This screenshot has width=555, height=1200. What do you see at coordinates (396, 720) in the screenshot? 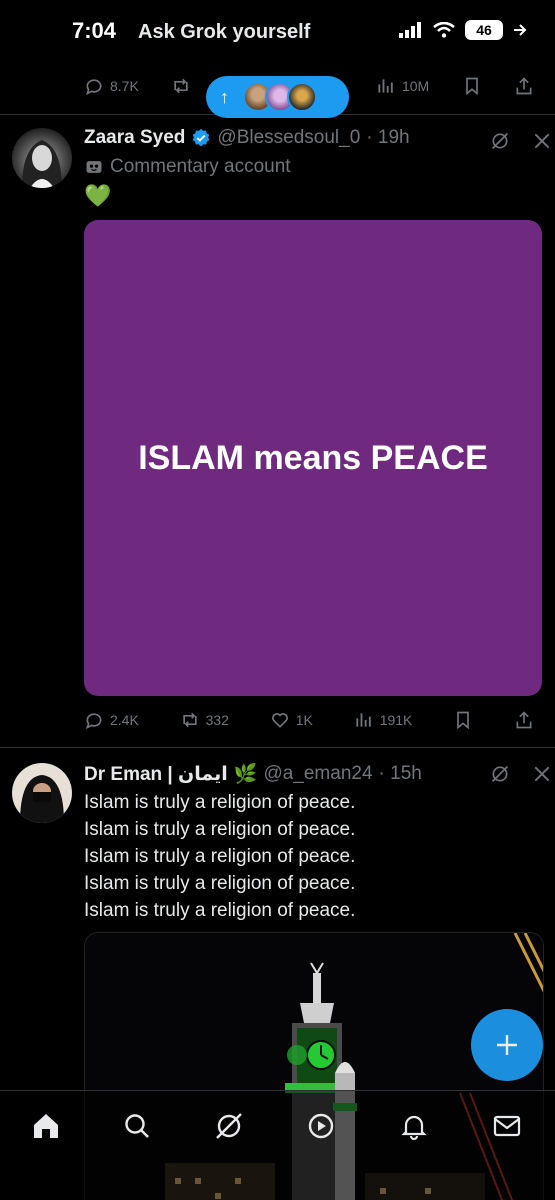
I see `views-count: 191K` at bounding box center [396, 720].